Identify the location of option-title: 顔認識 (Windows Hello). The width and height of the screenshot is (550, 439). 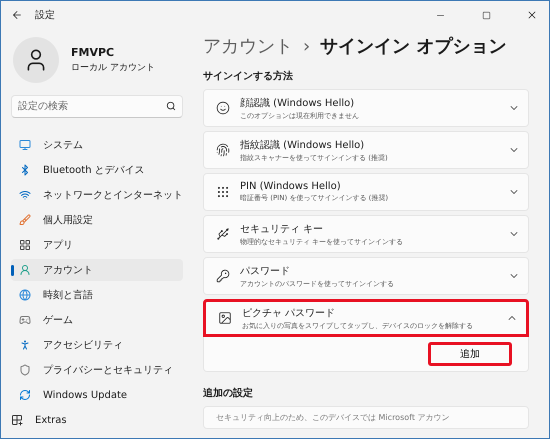
(297, 103).